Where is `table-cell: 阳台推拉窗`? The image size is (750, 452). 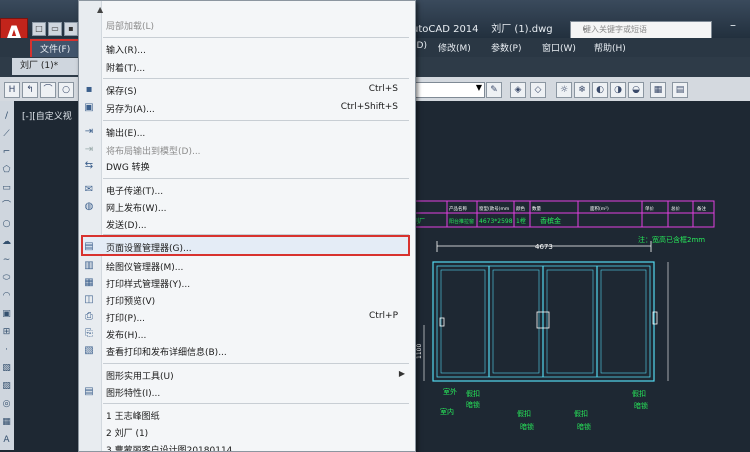 table-cell: 阳台推拉窗 is located at coordinates (461, 221).